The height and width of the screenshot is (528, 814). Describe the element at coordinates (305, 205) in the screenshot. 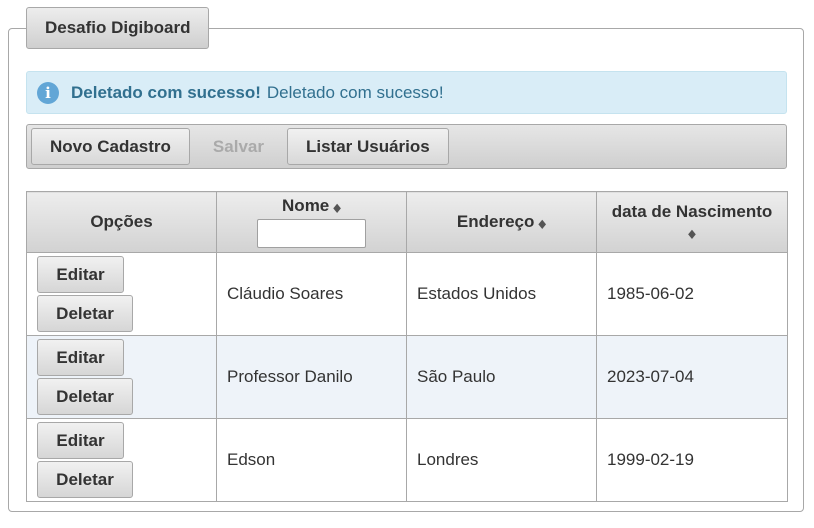

I see `column-label-name: Nome` at that location.